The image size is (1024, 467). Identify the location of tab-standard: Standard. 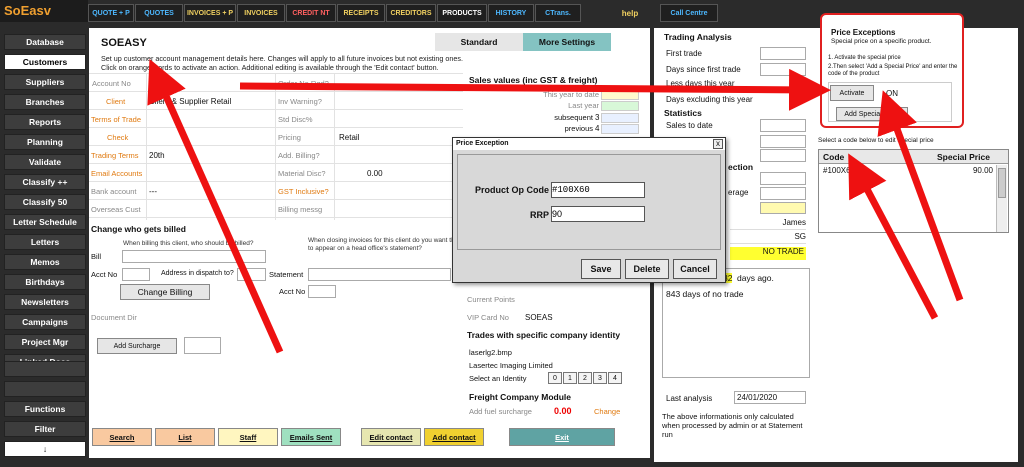
(479, 42).